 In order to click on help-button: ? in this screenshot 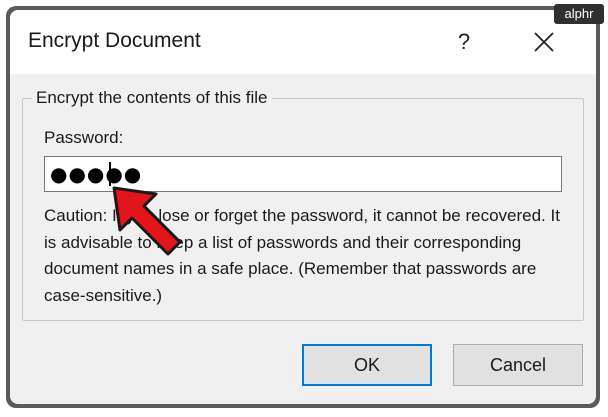, I will do `click(464, 42)`.